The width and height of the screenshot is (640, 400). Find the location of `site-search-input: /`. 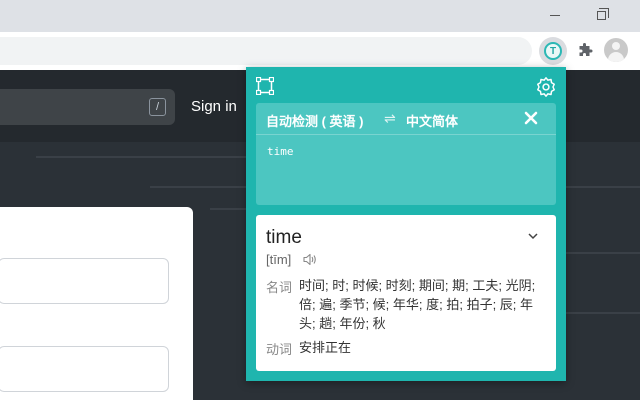

site-search-input: / is located at coordinates (87, 107).